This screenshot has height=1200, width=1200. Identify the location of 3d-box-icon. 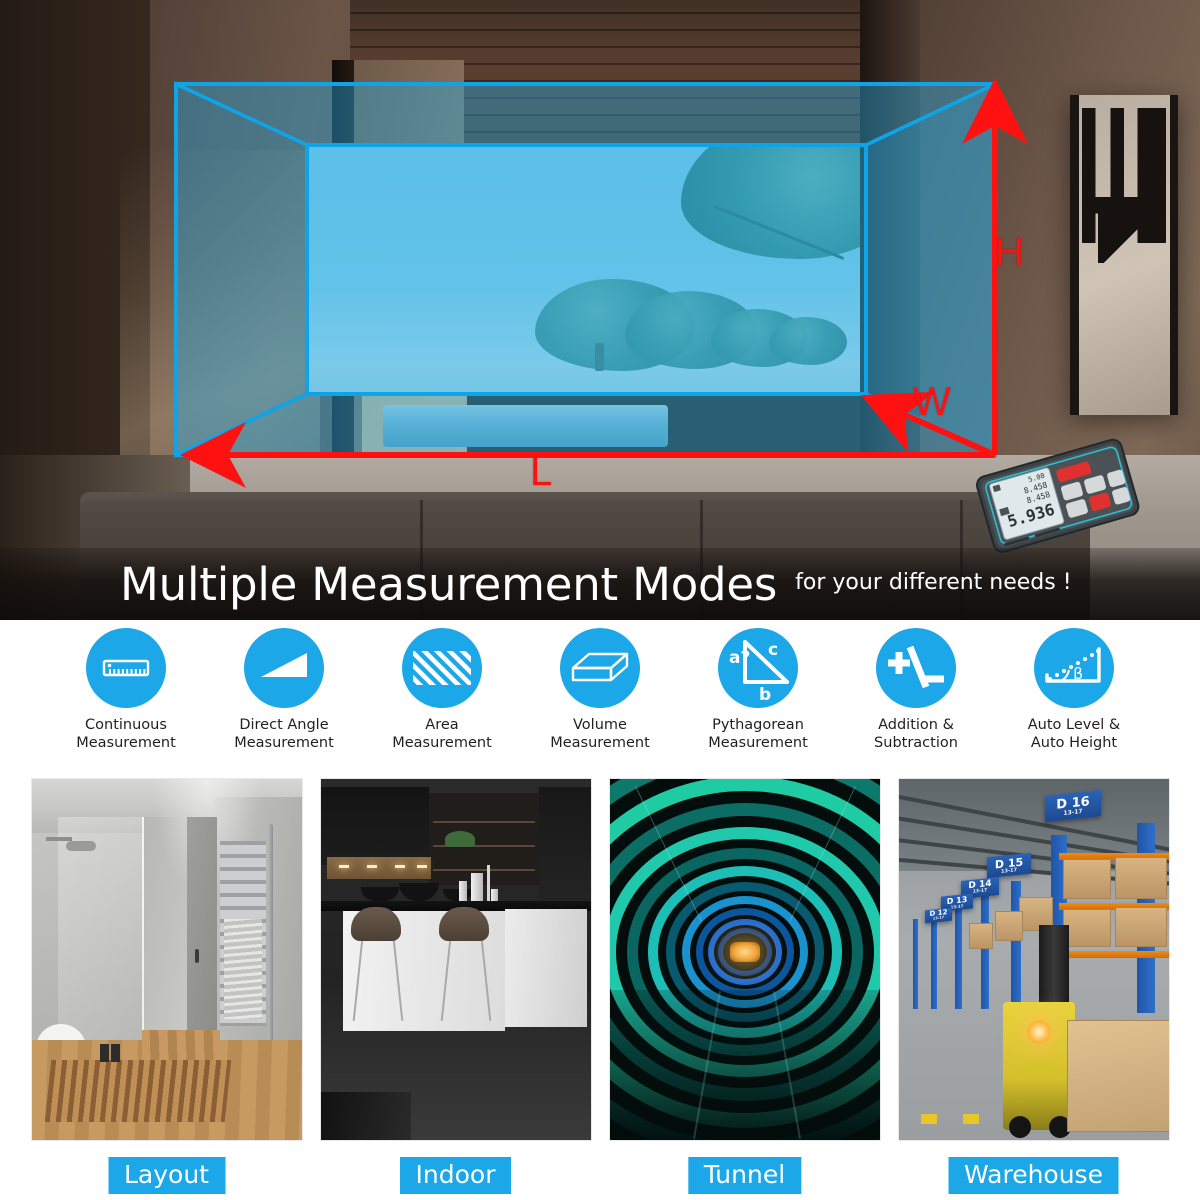
(600, 668).